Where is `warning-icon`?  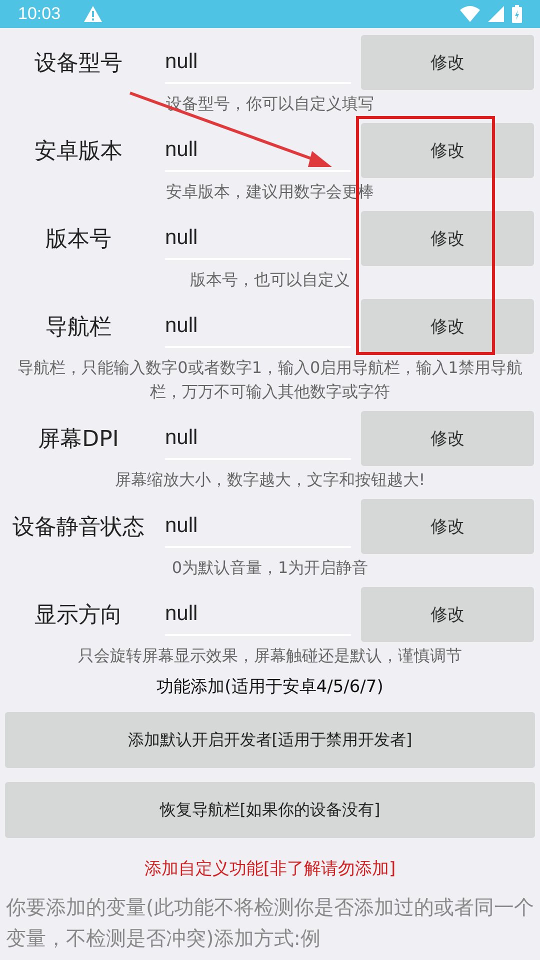
warning-icon is located at coordinates (92, 14).